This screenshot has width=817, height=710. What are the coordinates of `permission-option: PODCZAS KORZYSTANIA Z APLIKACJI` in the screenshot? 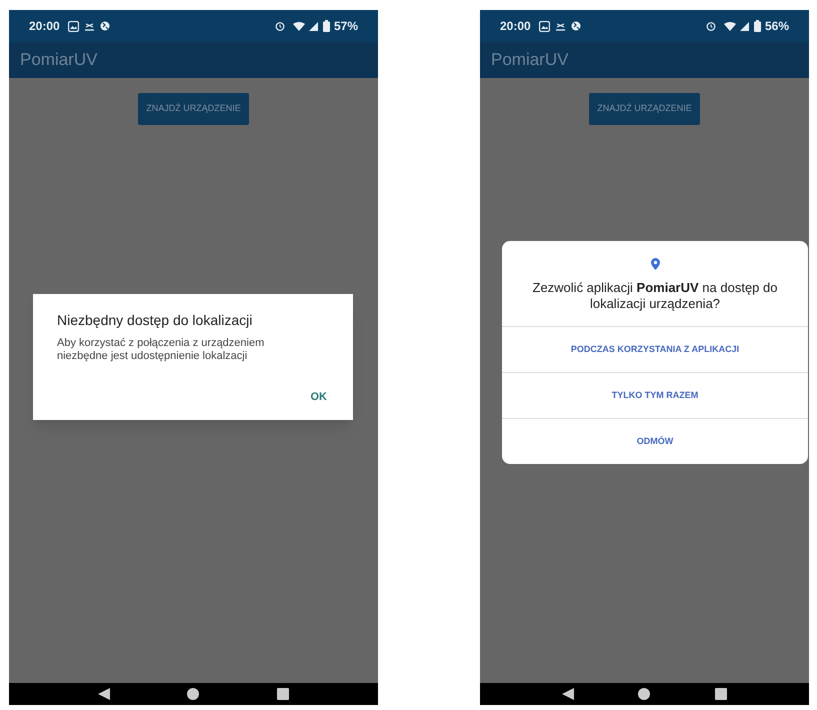 It's located at (655, 349).